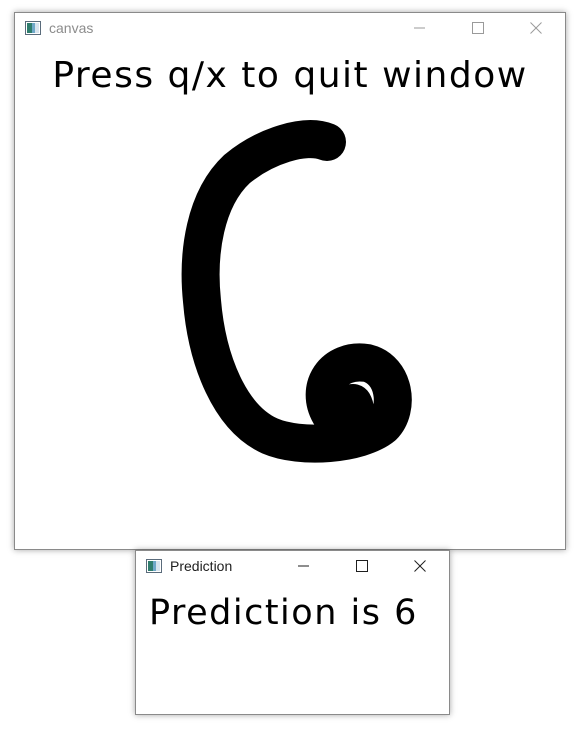 The image size is (578, 730). I want to click on prediction-result-text: Prediction is 6, so click(283, 613).